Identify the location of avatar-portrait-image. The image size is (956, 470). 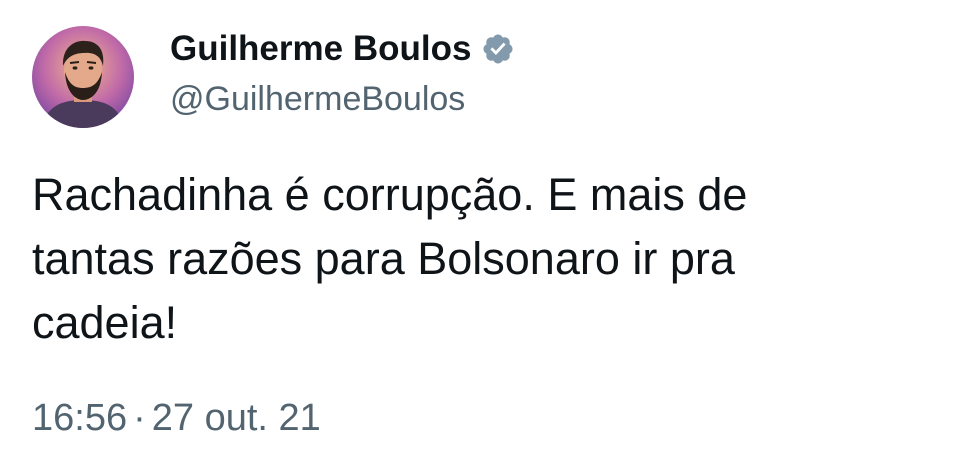
(83, 77).